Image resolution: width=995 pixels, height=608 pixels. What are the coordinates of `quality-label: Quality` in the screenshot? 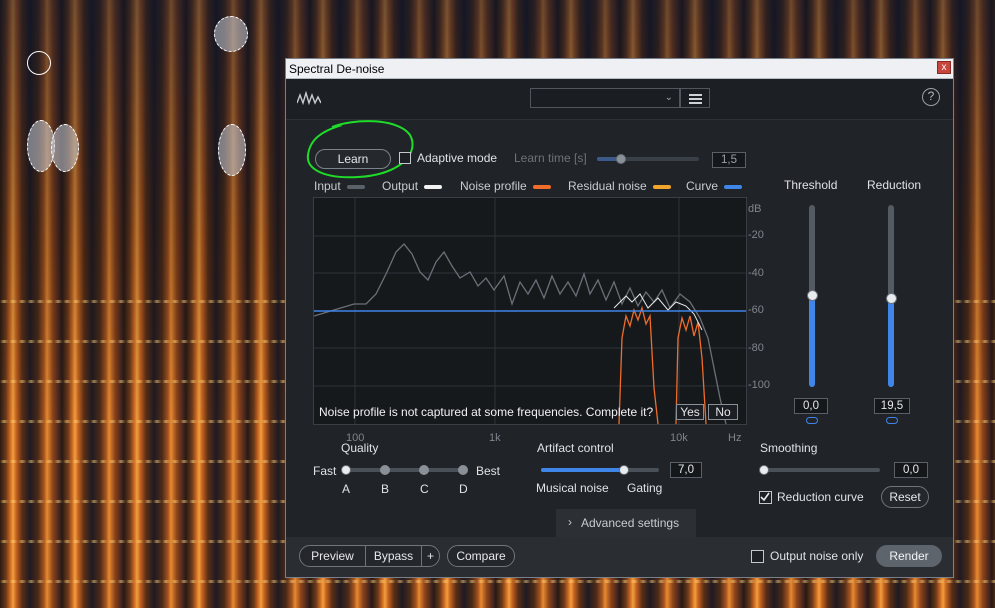 It's located at (360, 448).